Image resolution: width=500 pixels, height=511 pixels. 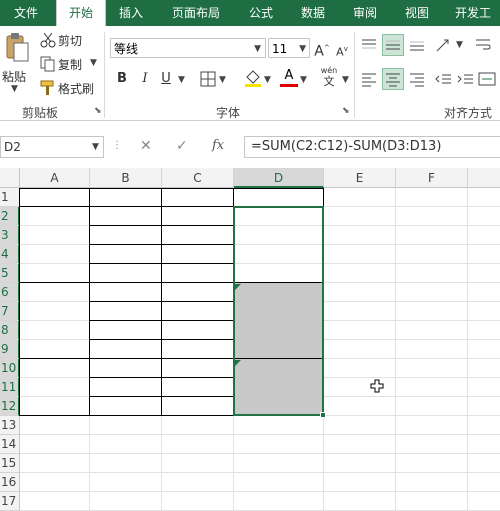 I want to click on column-header-b: B, so click(x=126, y=178).